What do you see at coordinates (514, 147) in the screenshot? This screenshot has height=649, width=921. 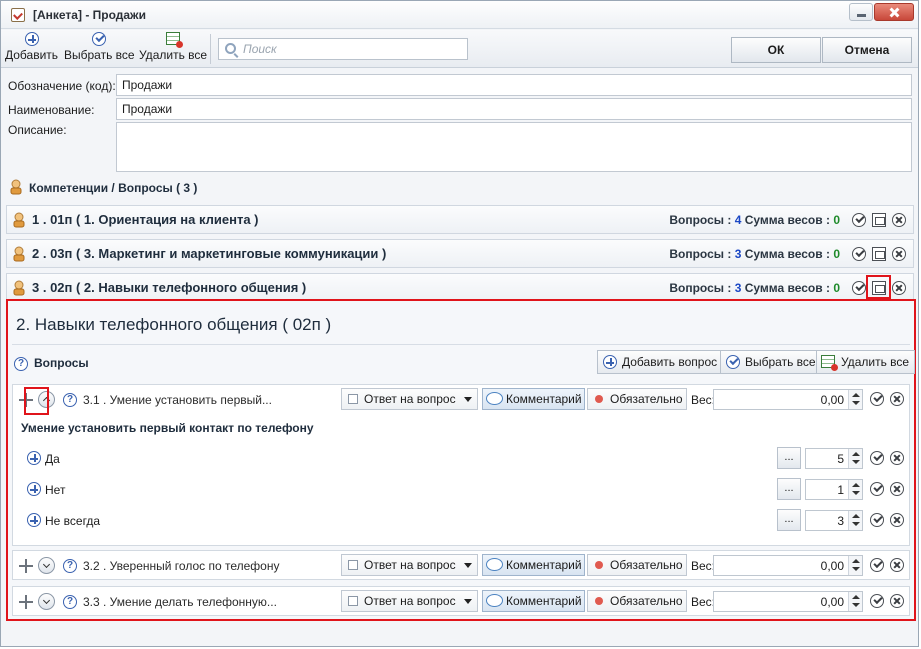 I see `description-field` at bounding box center [514, 147].